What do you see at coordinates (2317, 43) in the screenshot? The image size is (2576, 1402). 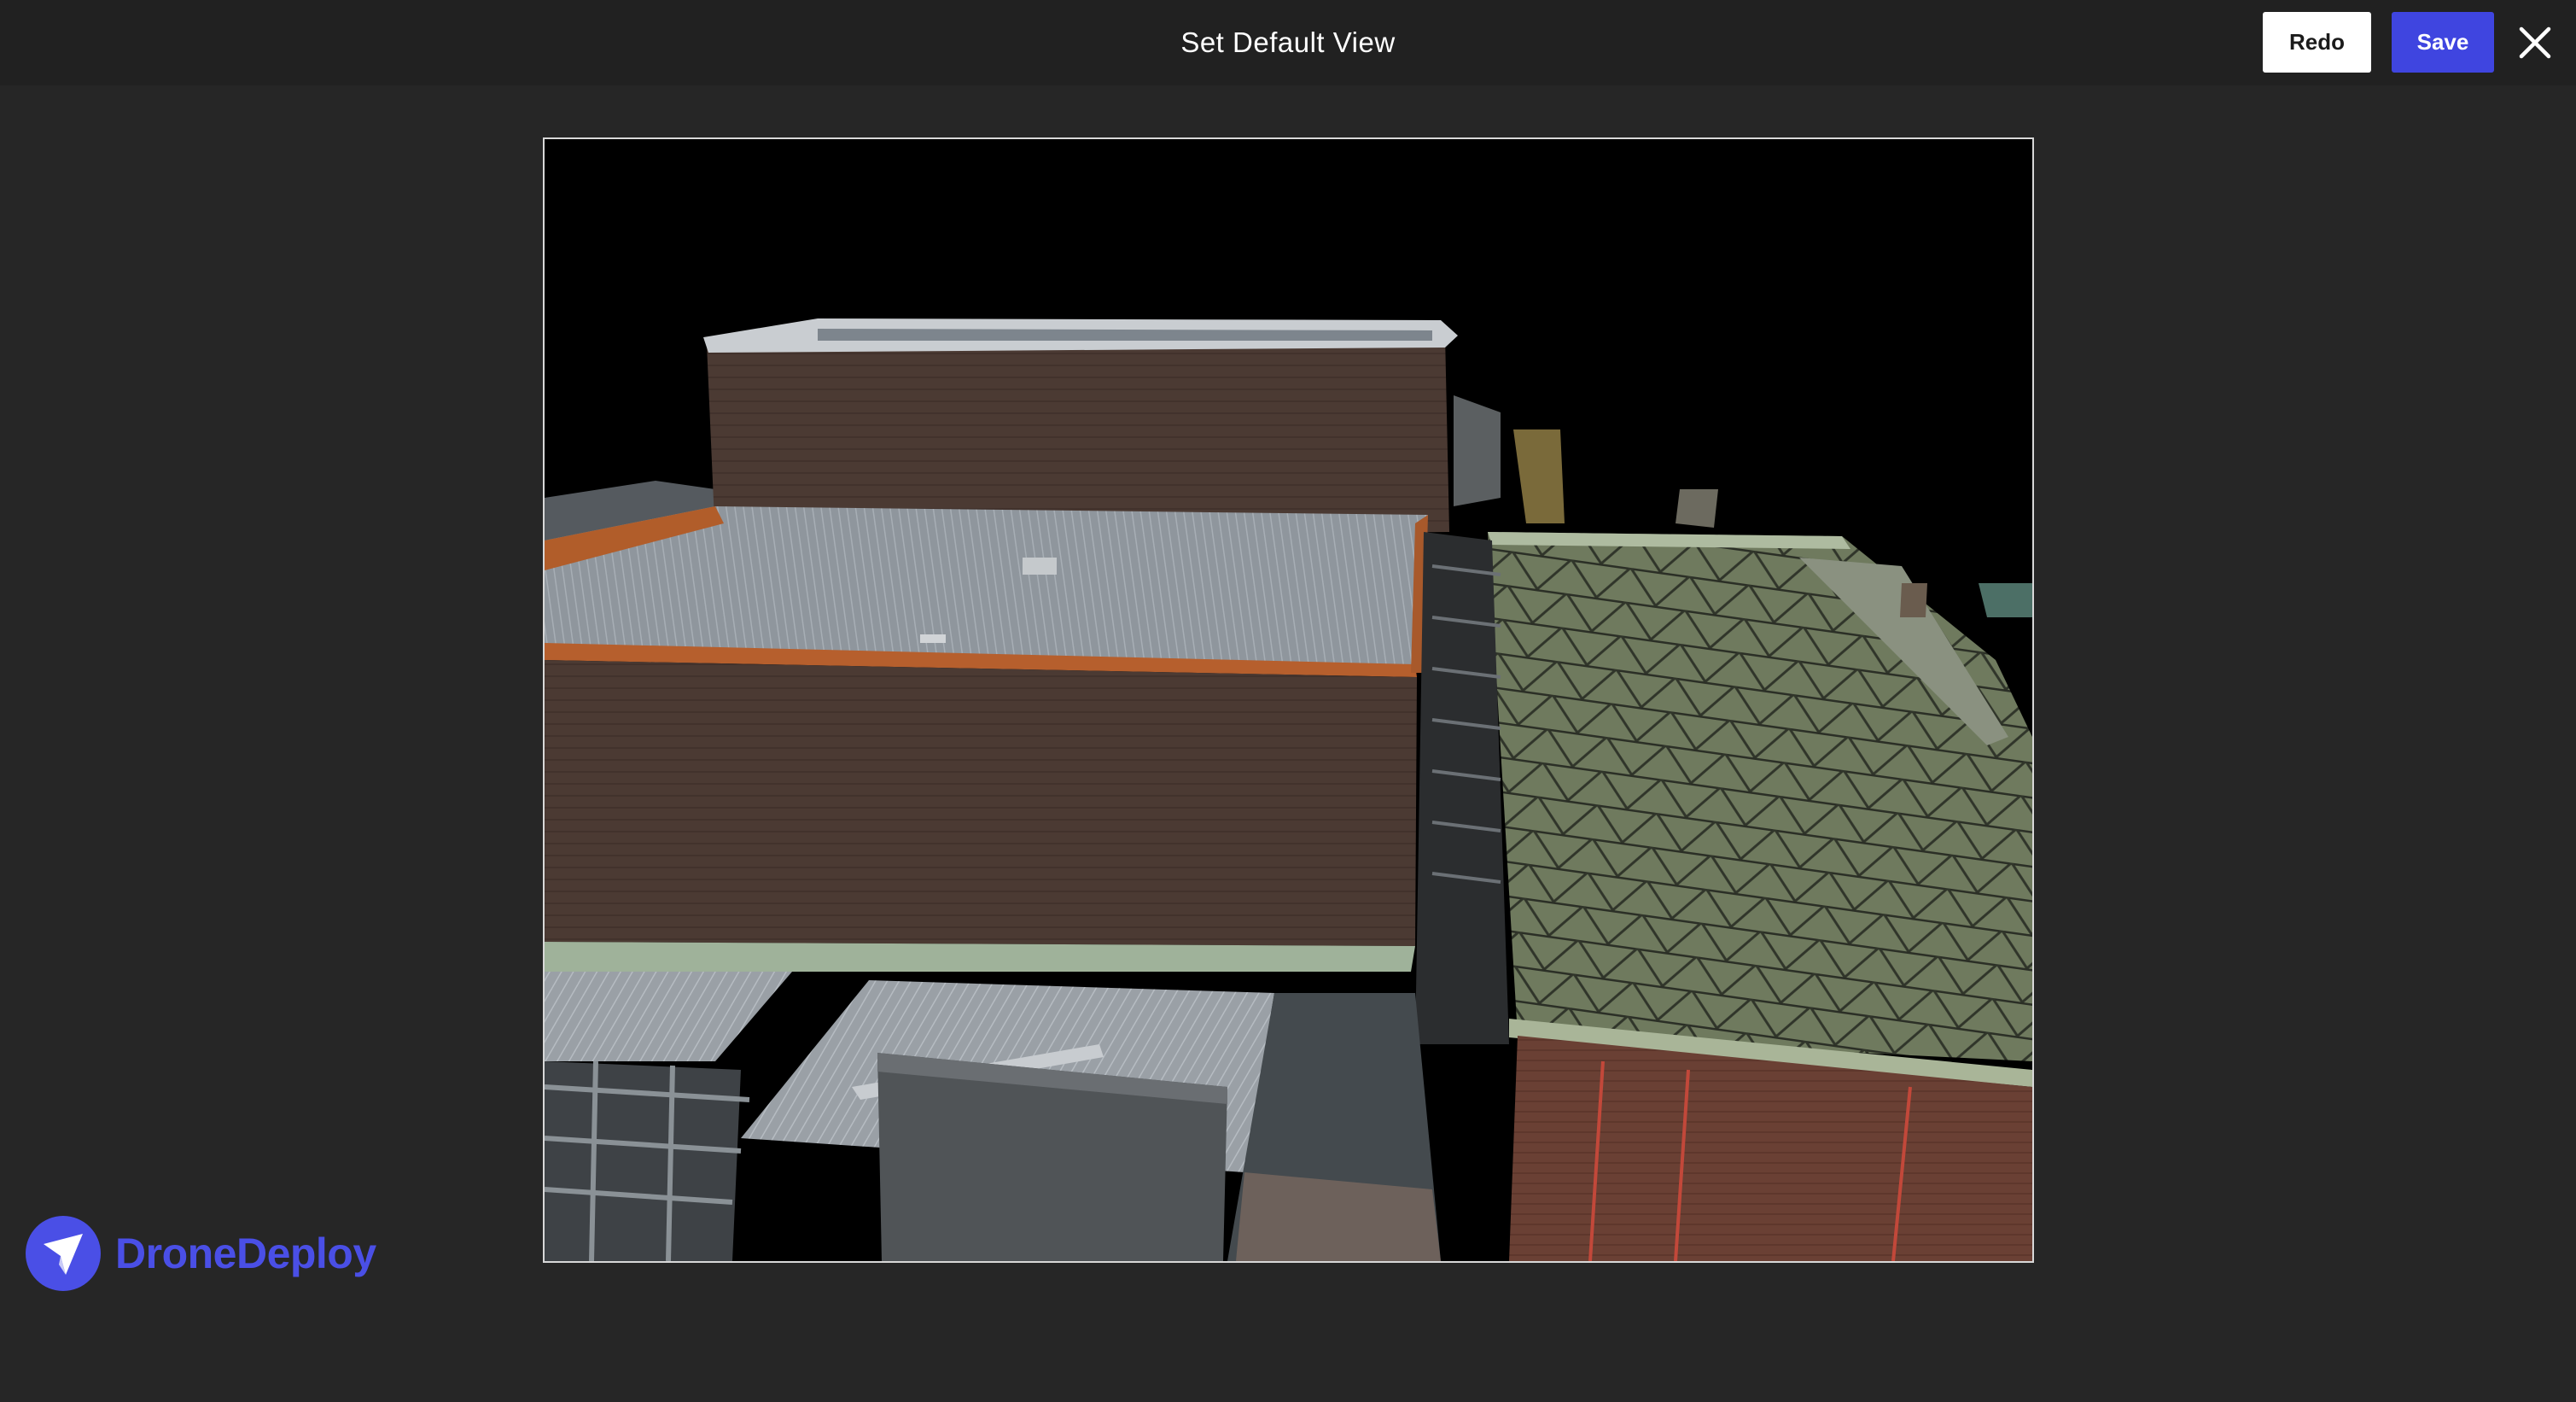 I see `redo-button: Redo` at bounding box center [2317, 43].